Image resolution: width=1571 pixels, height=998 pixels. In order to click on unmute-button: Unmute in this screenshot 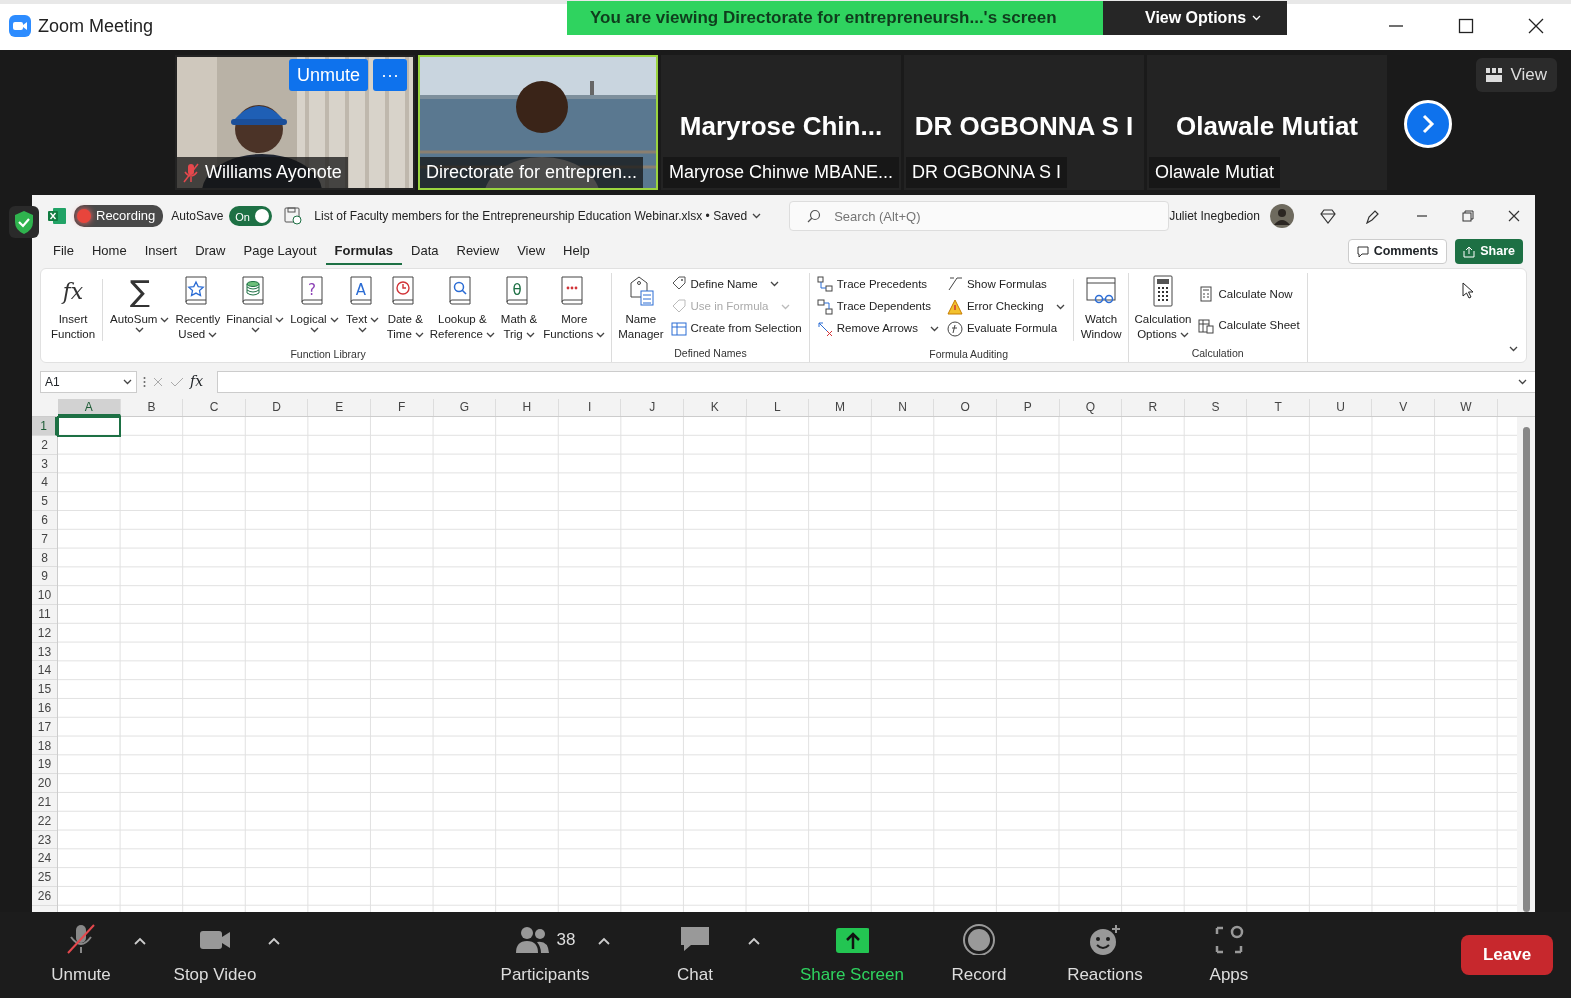, I will do `click(328, 75)`.